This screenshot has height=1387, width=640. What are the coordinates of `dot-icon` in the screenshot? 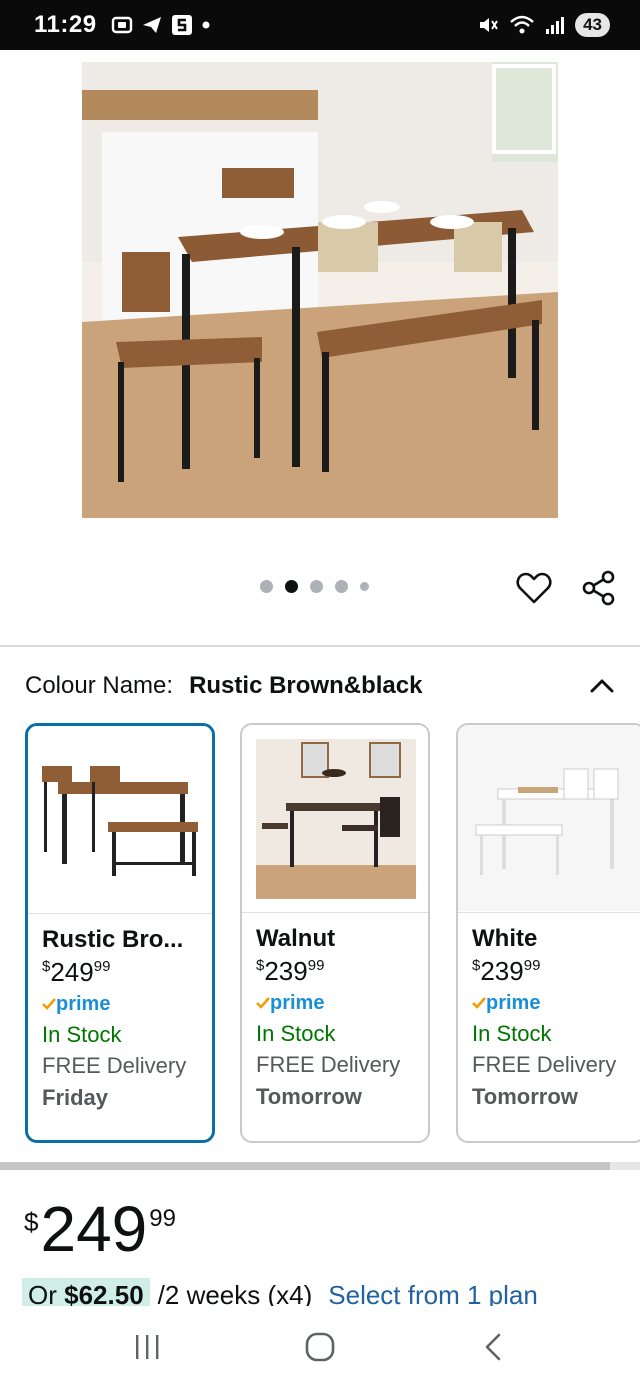 It's located at (206, 25).